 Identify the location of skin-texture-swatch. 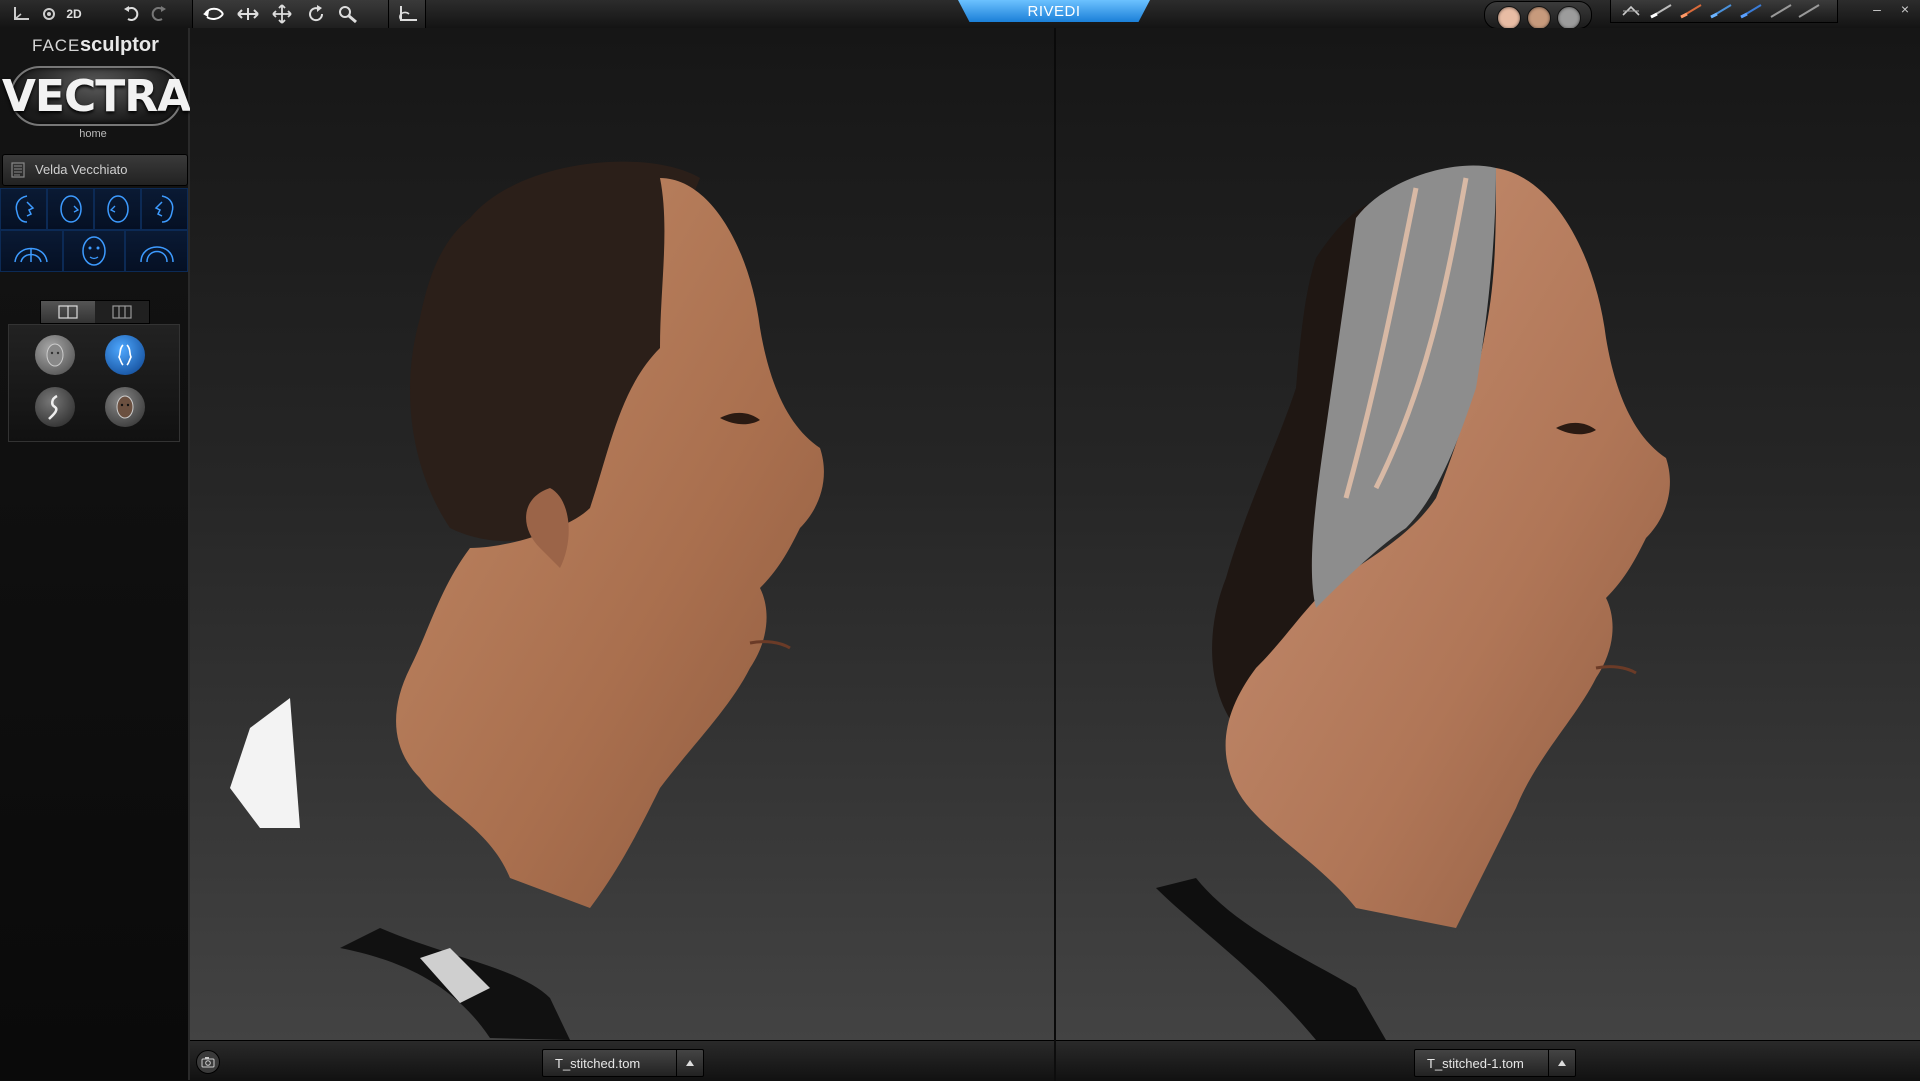
(1509, 18).